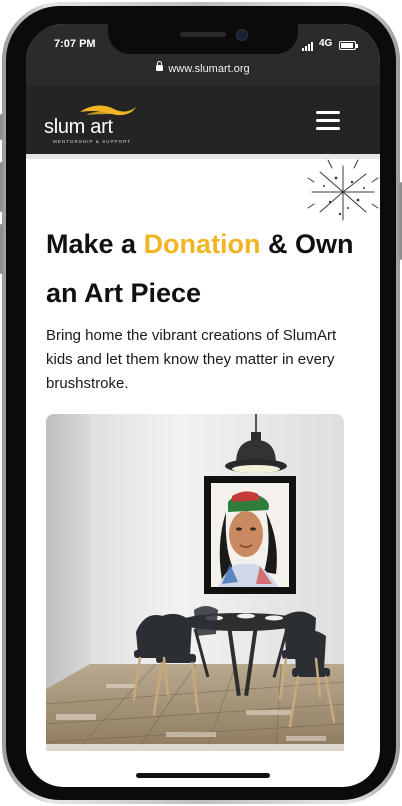 The width and height of the screenshot is (402, 806). I want to click on notch, so click(203, 39).